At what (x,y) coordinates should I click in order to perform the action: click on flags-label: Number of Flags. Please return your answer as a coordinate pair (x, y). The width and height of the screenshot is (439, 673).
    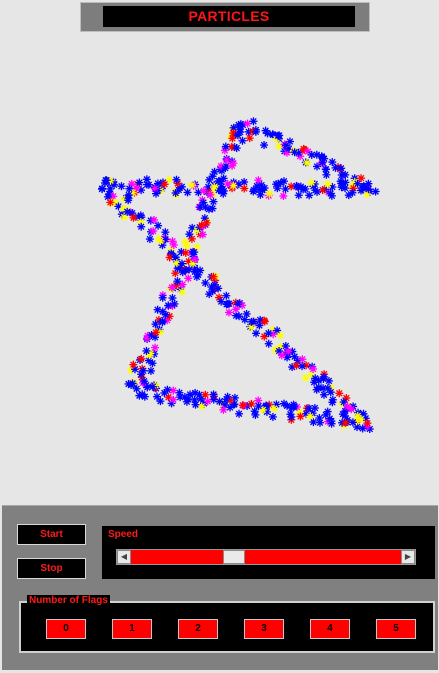
    Looking at the image, I should click on (68, 600).